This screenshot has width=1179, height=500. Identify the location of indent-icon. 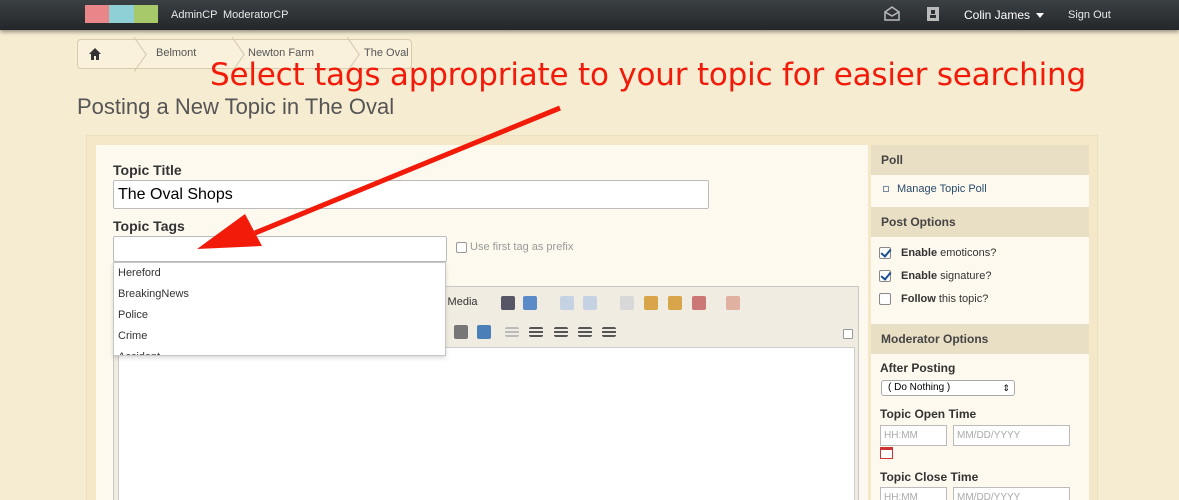
(536, 332).